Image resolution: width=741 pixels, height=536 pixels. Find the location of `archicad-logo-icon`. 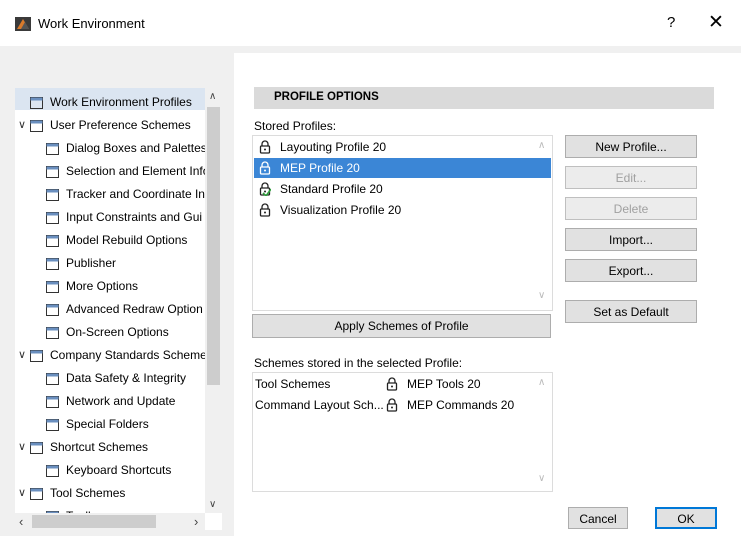

archicad-logo-icon is located at coordinates (23, 24).